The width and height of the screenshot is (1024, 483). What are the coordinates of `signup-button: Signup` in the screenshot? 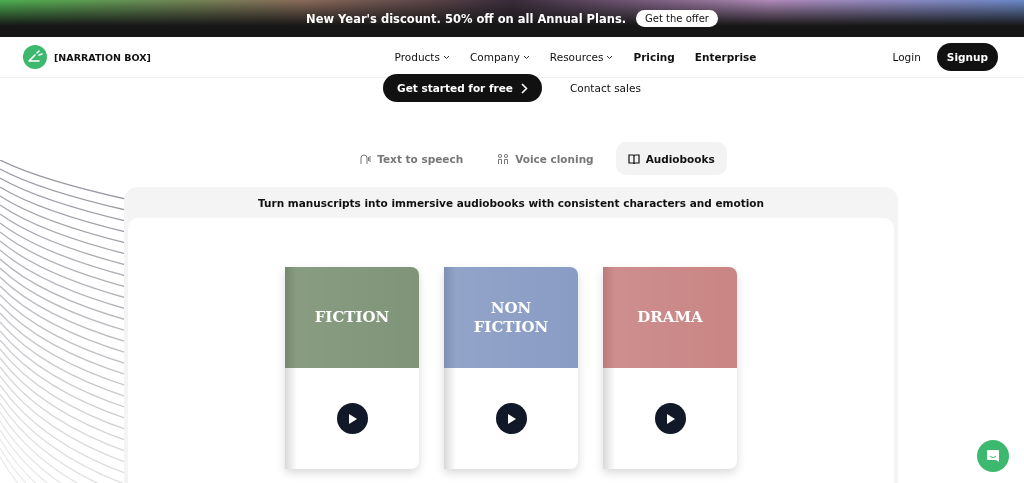 It's located at (967, 57).